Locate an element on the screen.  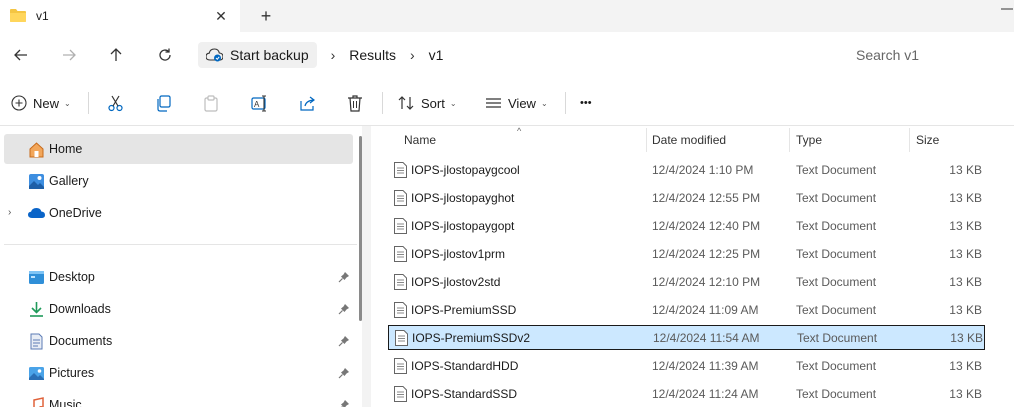
breadcrumb-label: Start backup is located at coordinates (269, 55).